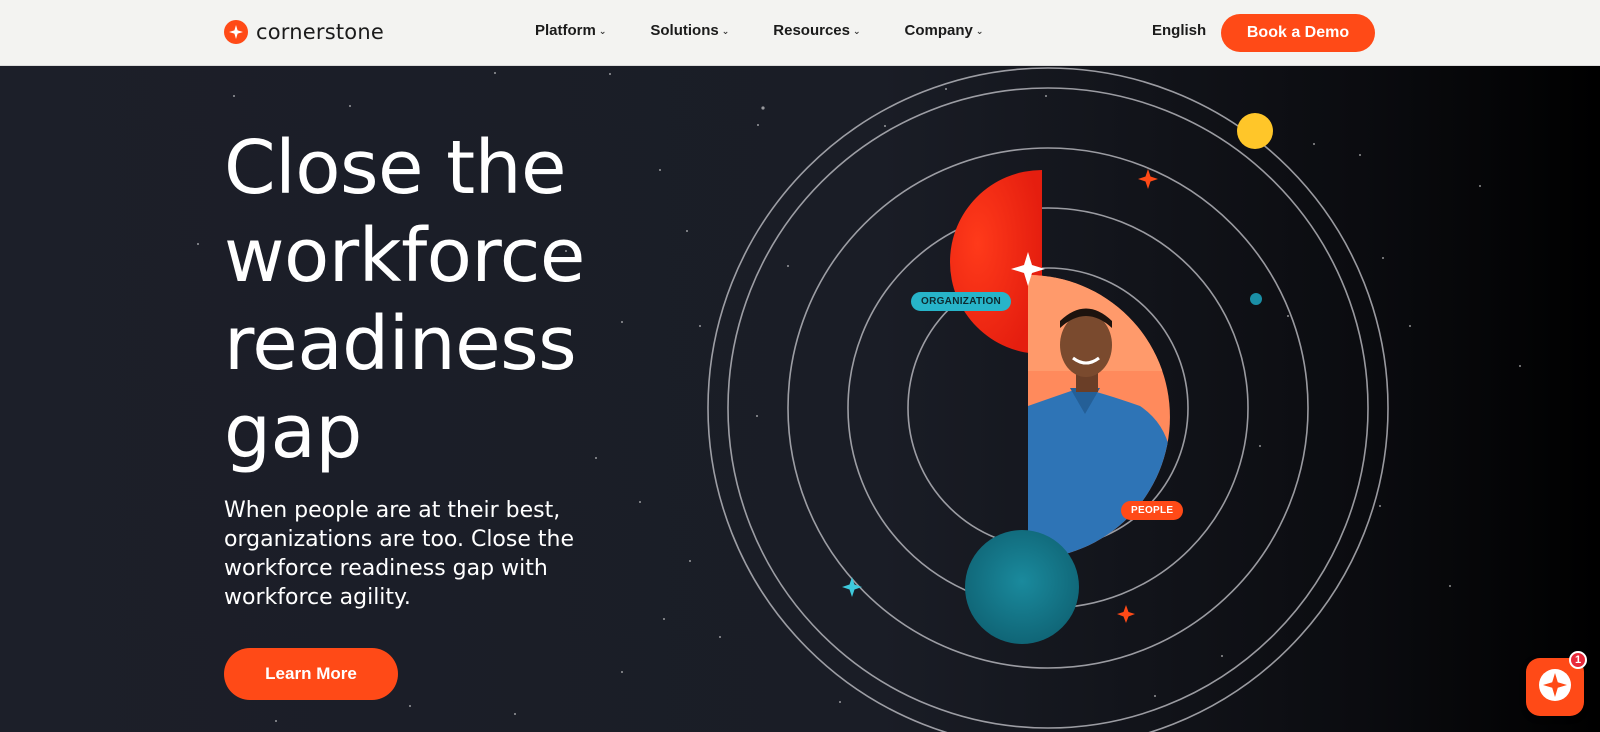 This screenshot has height=732, width=1600. What do you see at coordinates (1555, 687) in the screenshot?
I see `chat-assistant-icon` at bounding box center [1555, 687].